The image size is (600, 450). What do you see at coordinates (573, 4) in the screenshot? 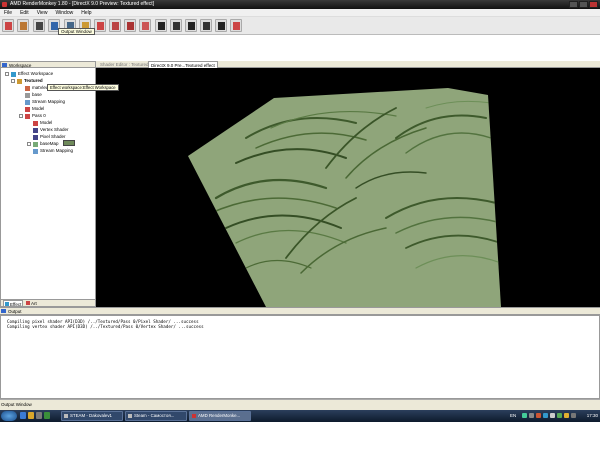
I see `minimize-button` at bounding box center [573, 4].